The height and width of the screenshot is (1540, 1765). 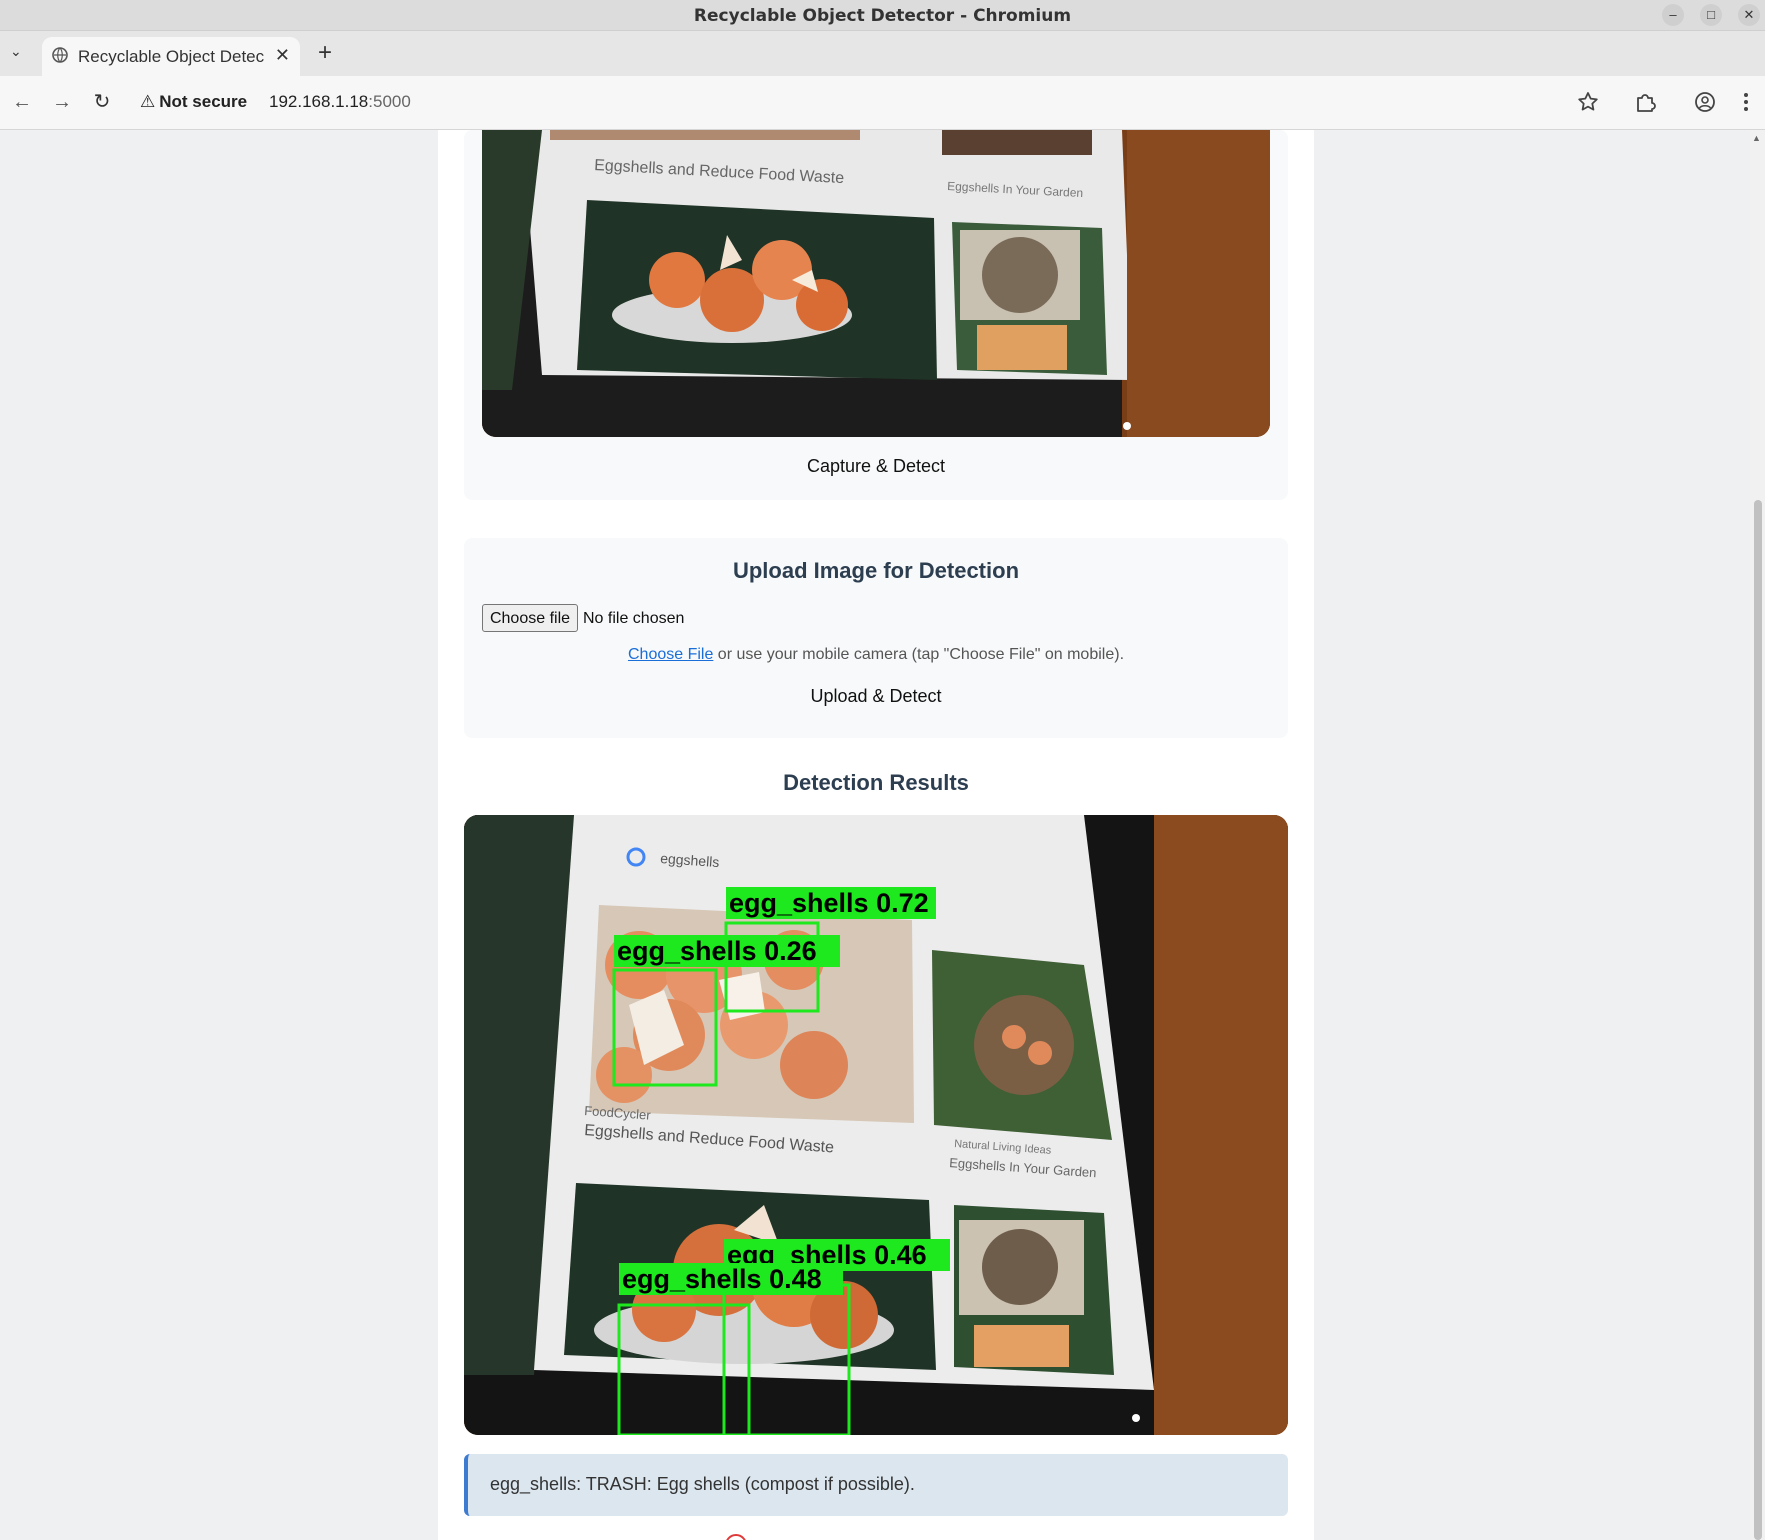 I want to click on results-heading: Detection Results, so click(x=876, y=782).